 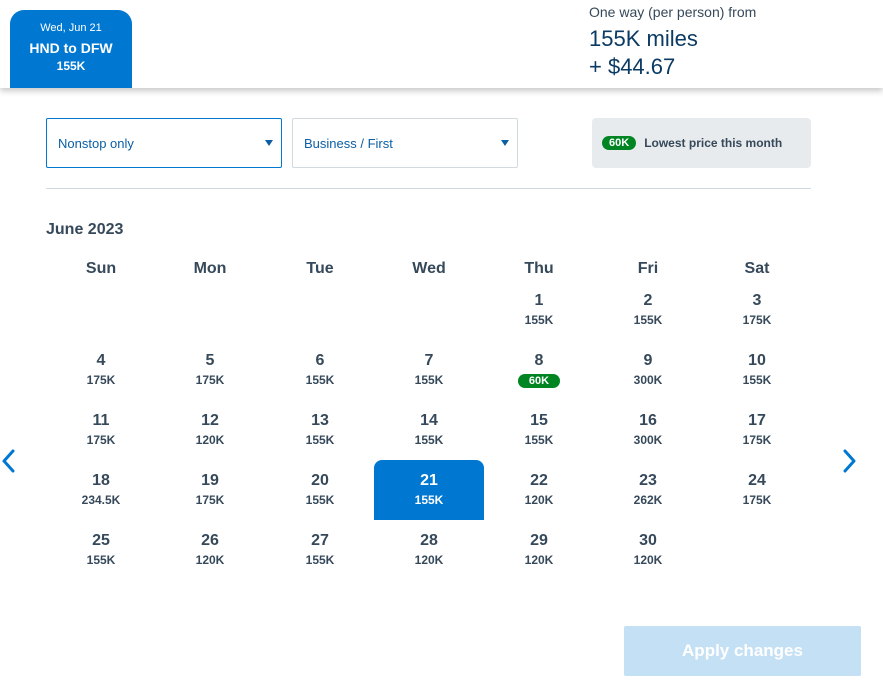 I want to click on calendar-day: 5 175K, so click(x=210, y=370).